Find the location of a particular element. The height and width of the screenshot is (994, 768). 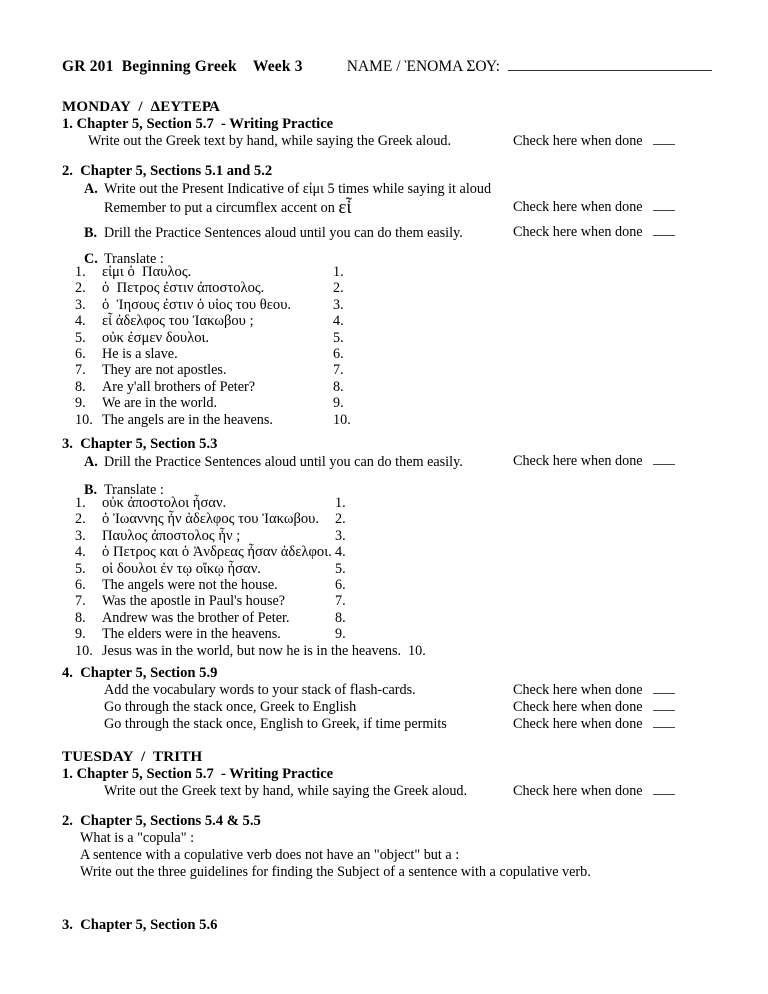

check-item-monday-2-a: Check here when done is located at coordinates (594, 207).